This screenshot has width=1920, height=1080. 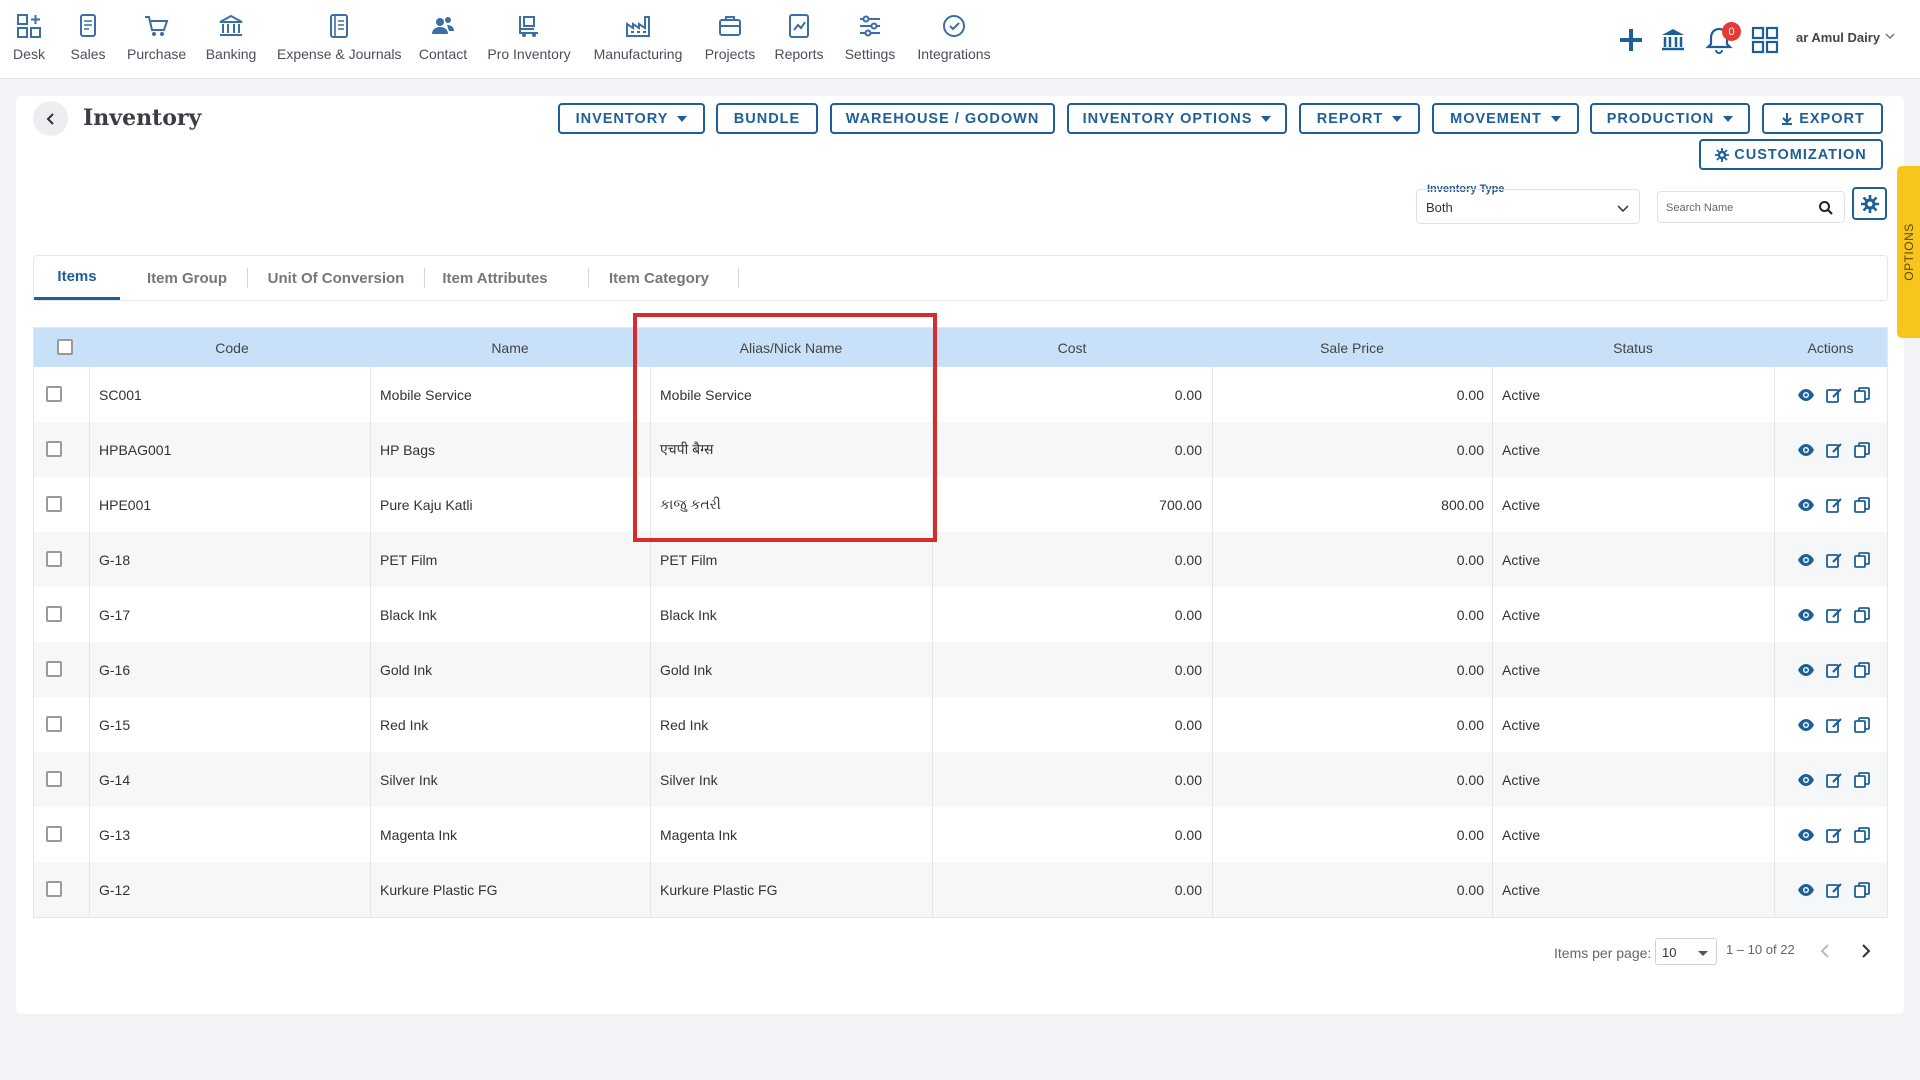 What do you see at coordinates (443, 37) in the screenshot?
I see `nav-contact: Contact` at bounding box center [443, 37].